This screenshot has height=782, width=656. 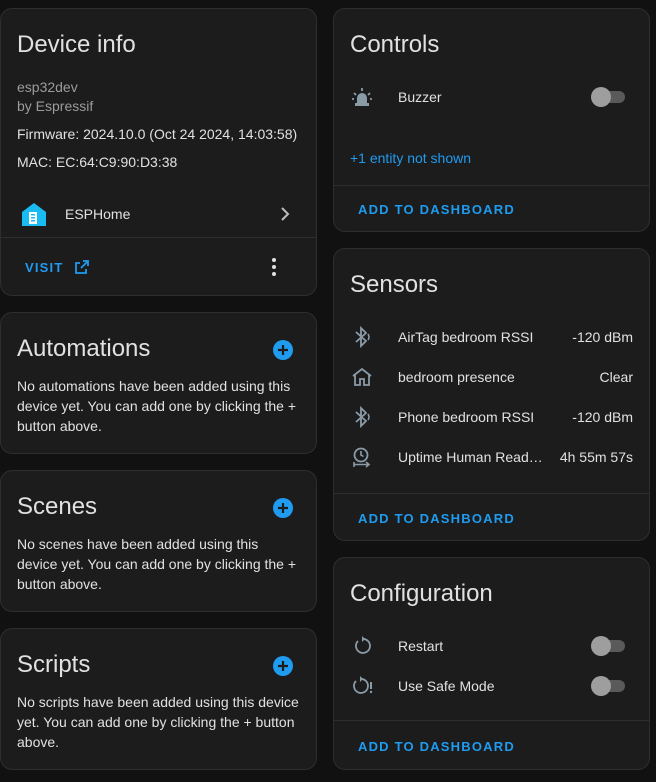 I want to click on entity-row-phone-rssi: Phone bedroom RSSI -120 dBm, so click(x=491, y=417).